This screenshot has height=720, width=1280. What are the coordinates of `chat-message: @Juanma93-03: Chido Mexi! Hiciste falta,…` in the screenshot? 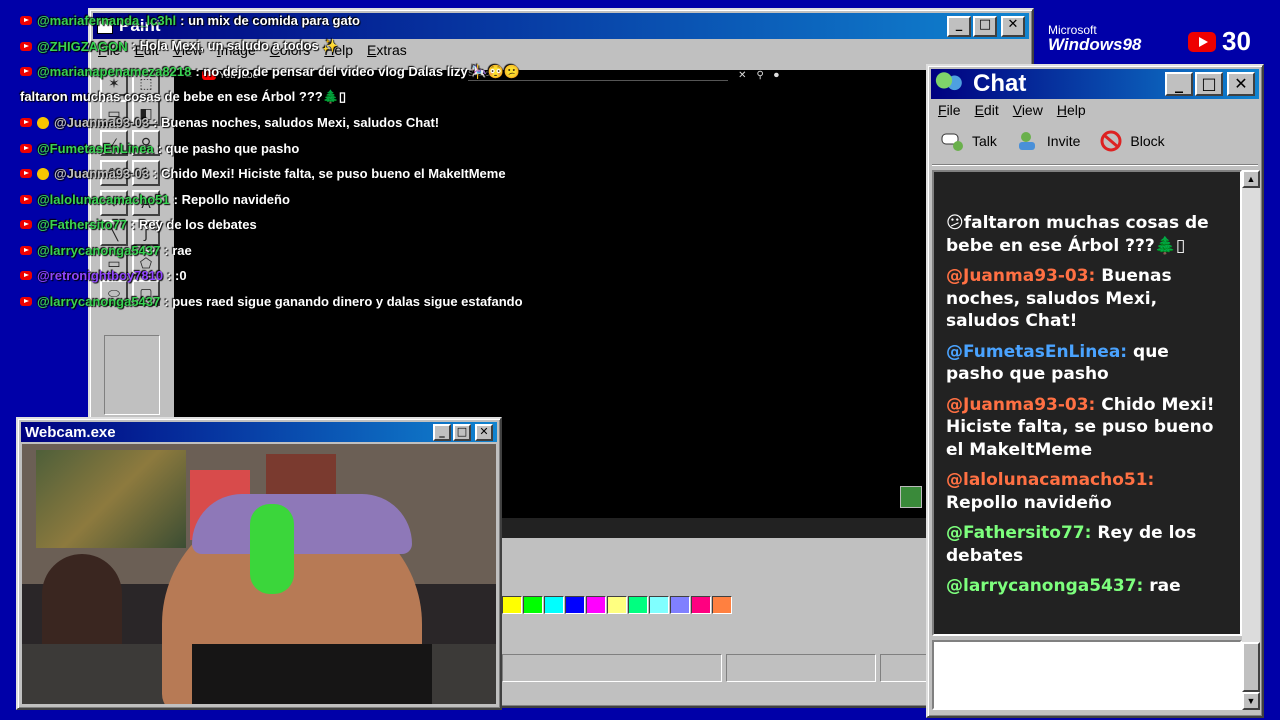 It's located at (1088, 428).